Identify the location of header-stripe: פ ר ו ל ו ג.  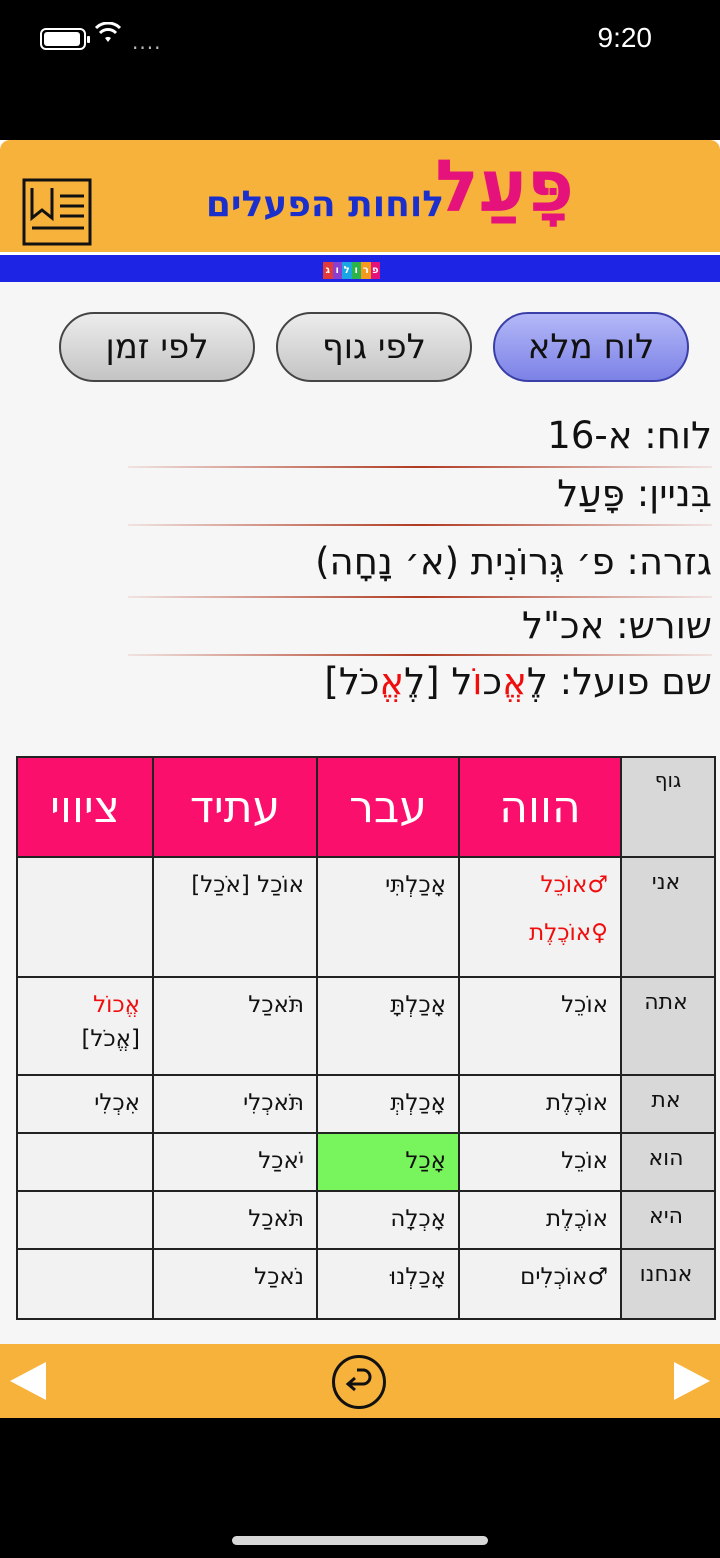
(360, 267).